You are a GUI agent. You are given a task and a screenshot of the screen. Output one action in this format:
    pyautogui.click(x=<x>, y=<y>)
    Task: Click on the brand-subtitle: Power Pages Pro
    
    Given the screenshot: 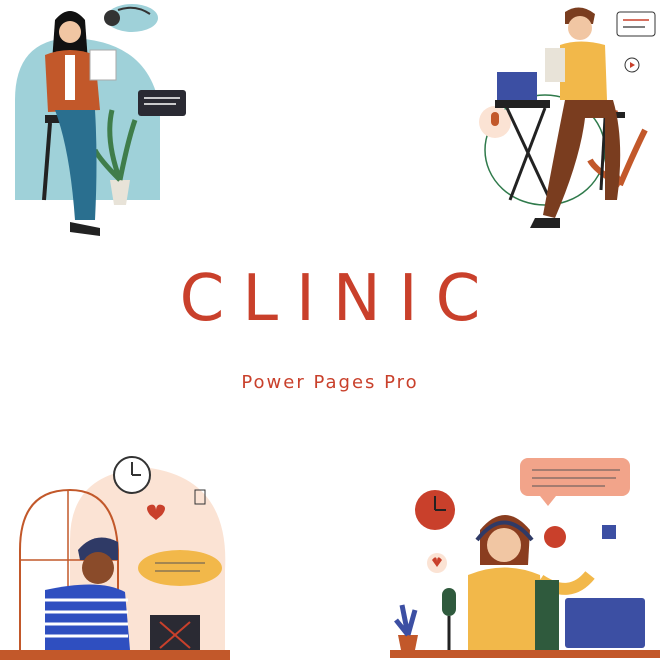 What is the action you would take?
    pyautogui.click(x=330, y=382)
    